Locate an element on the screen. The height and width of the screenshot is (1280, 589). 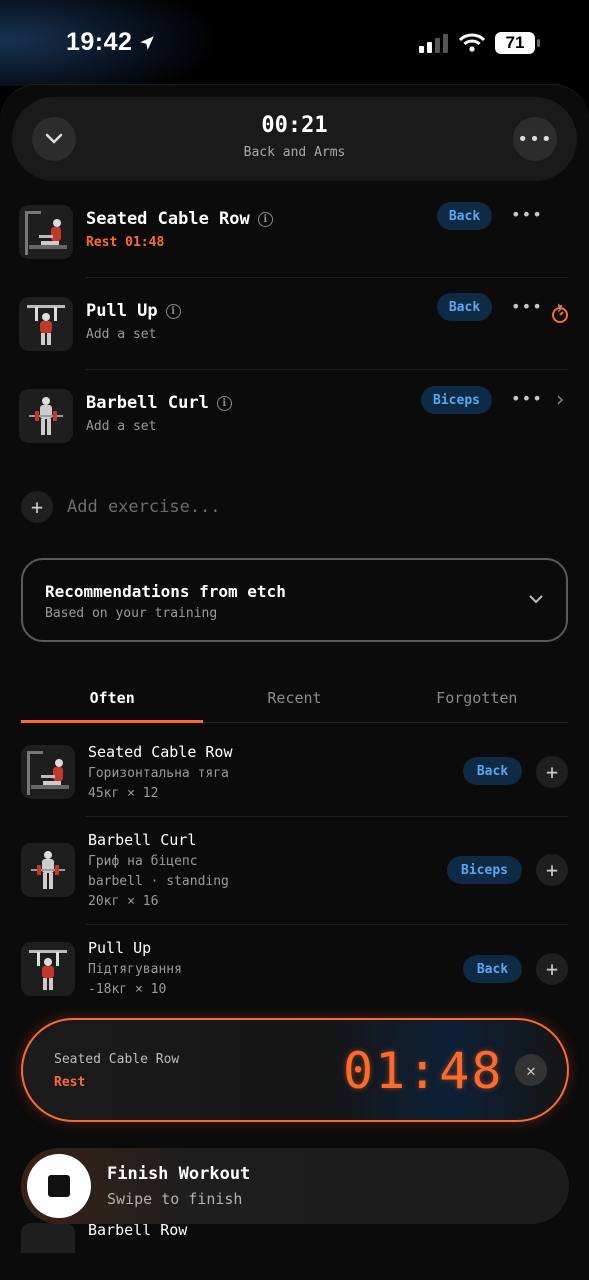
more-options-button: ••• is located at coordinates (535, 139).